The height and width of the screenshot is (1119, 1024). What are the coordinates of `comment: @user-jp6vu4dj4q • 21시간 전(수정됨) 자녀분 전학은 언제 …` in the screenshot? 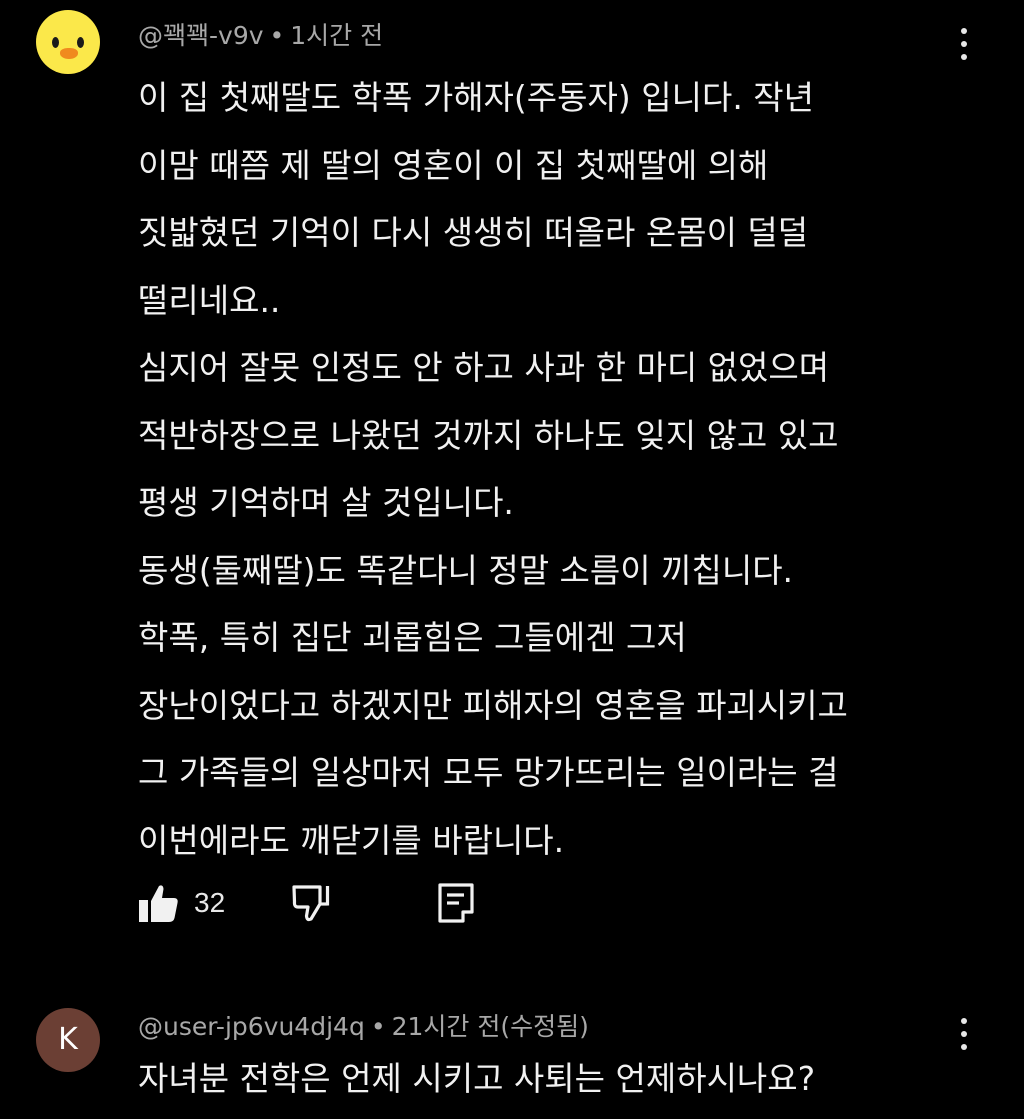 It's located at (512, 1054).